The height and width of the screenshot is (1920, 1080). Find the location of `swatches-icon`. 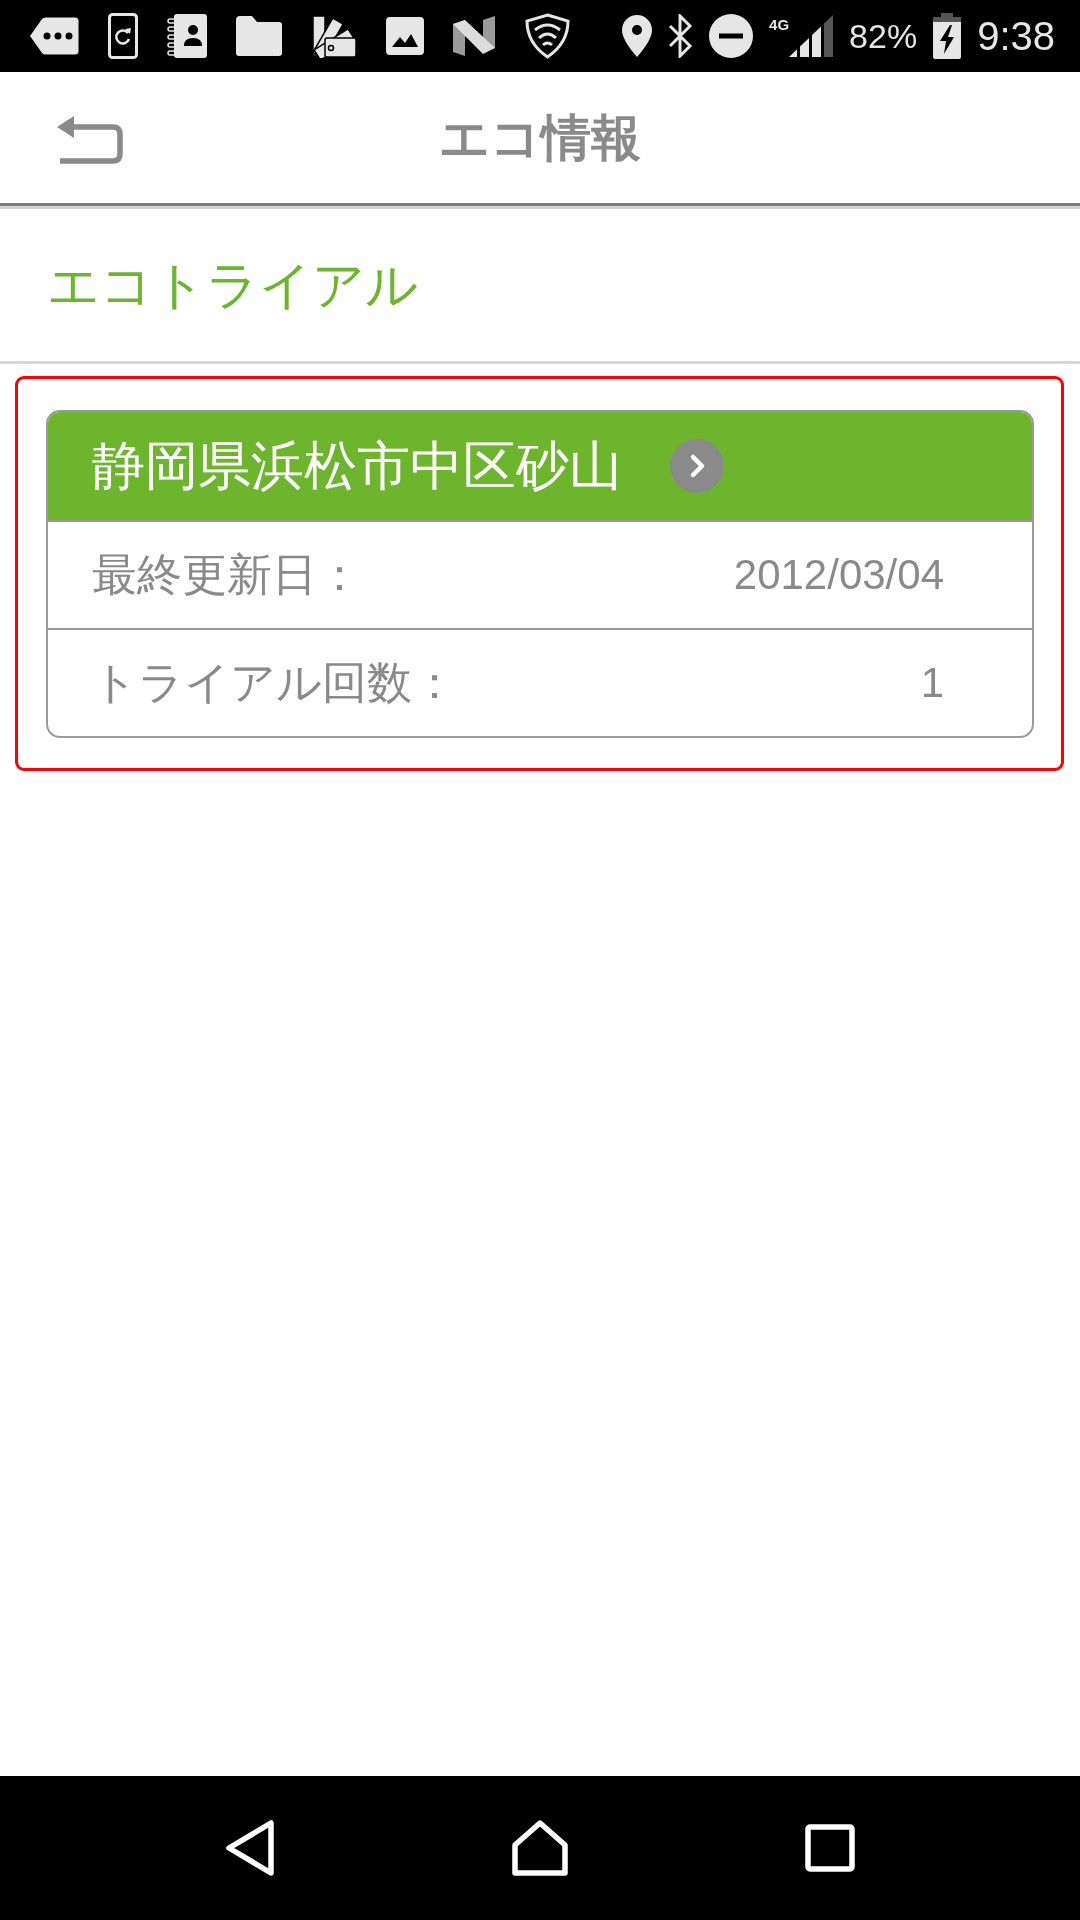

swatches-icon is located at coordinates (334, 36).